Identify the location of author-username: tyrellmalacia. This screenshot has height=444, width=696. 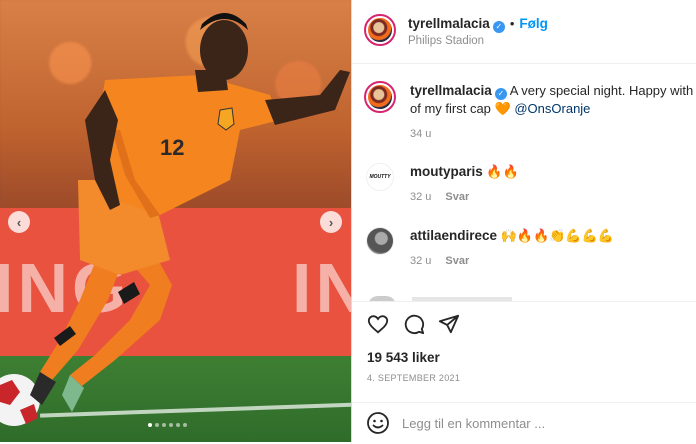
(449, 23).